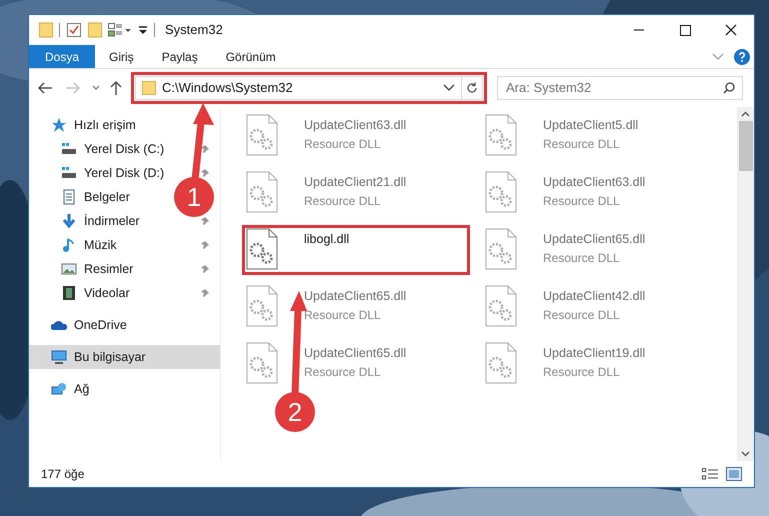  Describe the element at coordinates (594, 353) in the screenshot. I see `file-name: UpdateClient19.dll` at that location.